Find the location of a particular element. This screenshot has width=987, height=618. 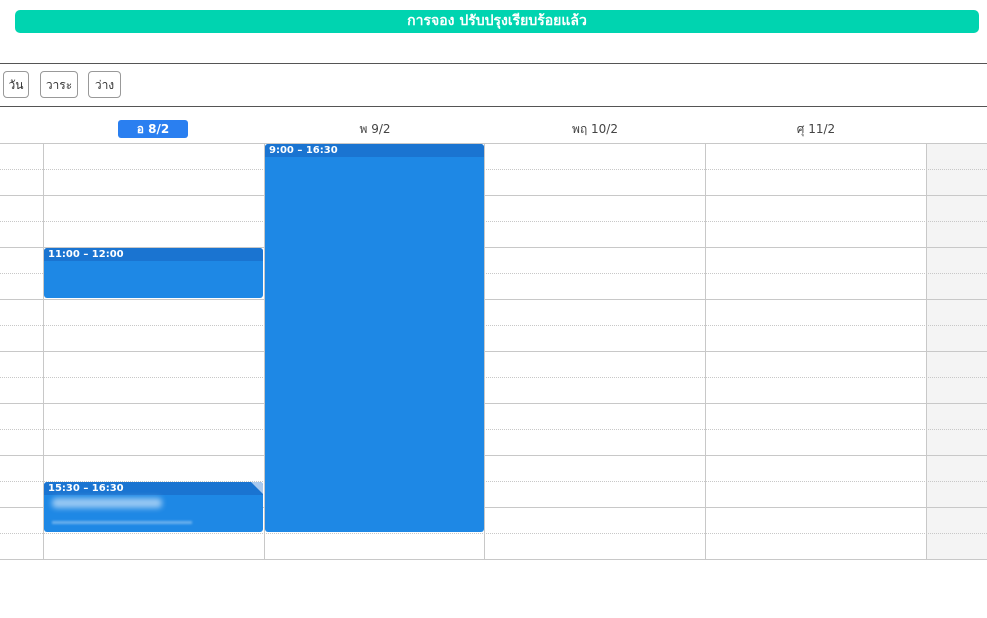

toolbar-top-divider is located at coordinates (493, 63).